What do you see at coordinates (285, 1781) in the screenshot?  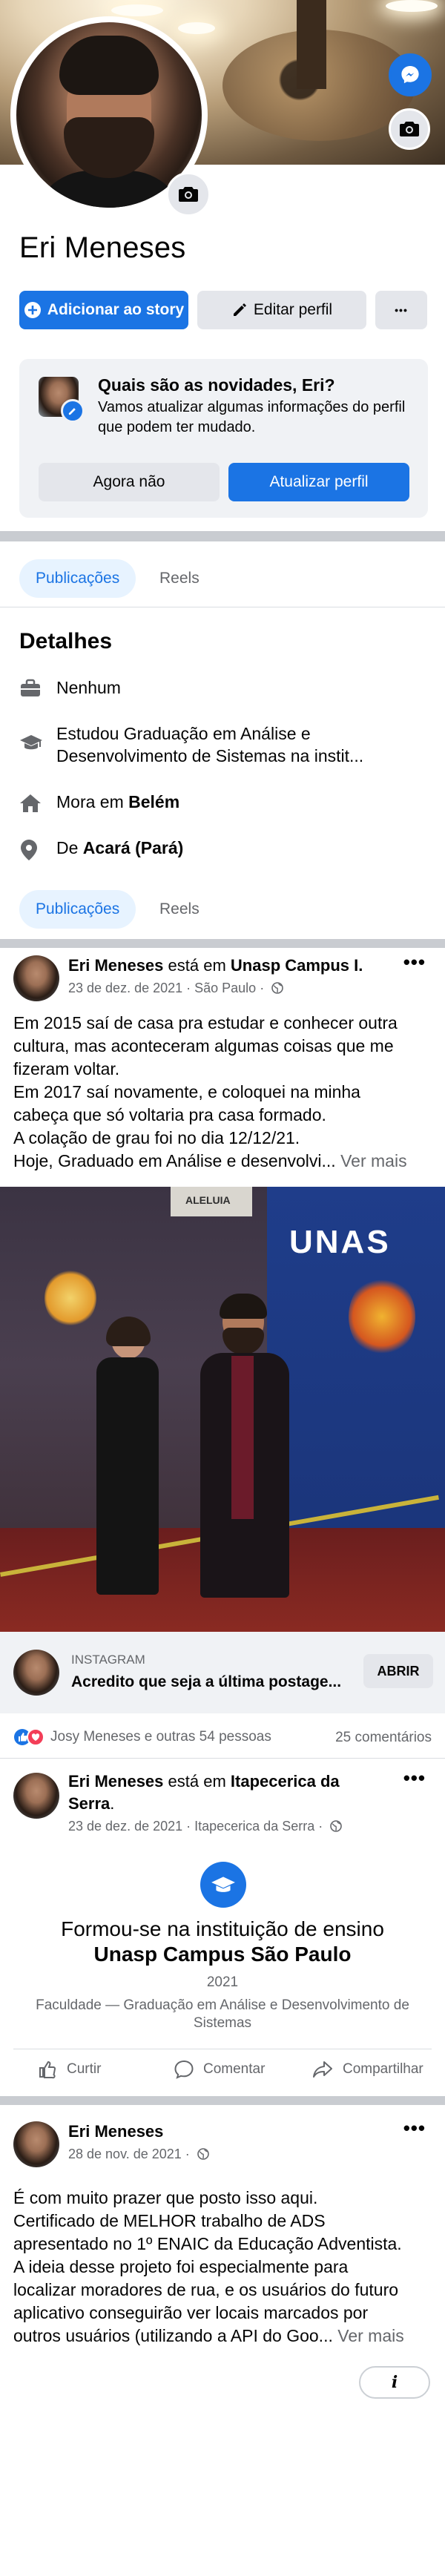 I see `post-checkin-place: Itapecerica da` at bounding box center [285, 1781].